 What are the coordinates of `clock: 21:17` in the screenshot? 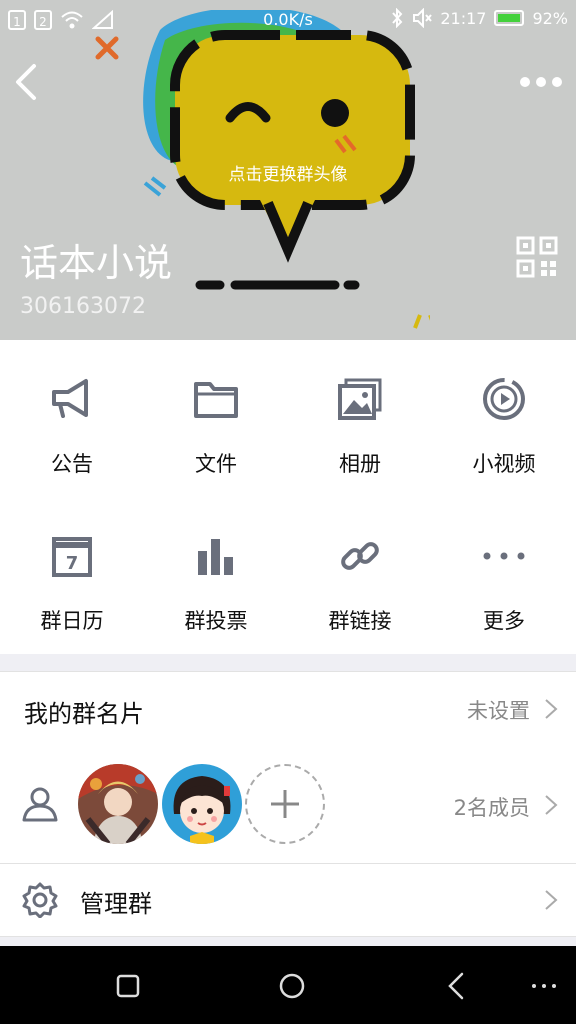 It's located at (463, 18).